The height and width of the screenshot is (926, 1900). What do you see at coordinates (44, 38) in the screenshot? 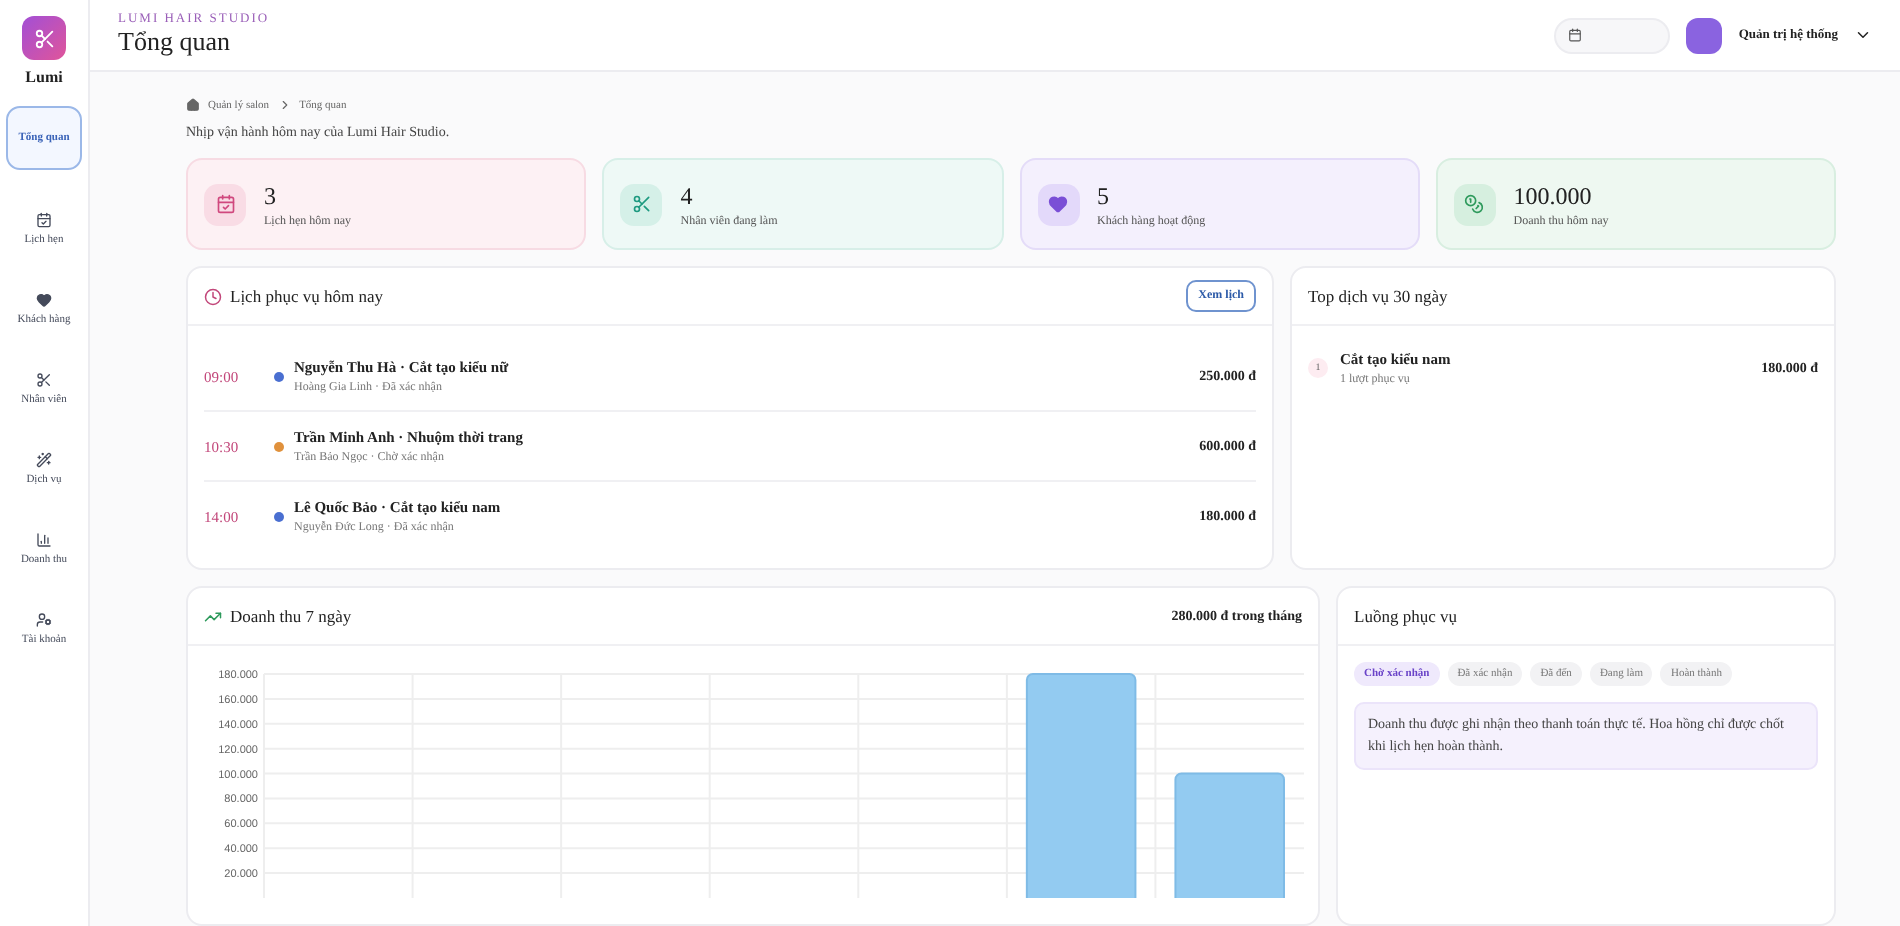
I see `logo-icon` at bounding box center [44, 38].